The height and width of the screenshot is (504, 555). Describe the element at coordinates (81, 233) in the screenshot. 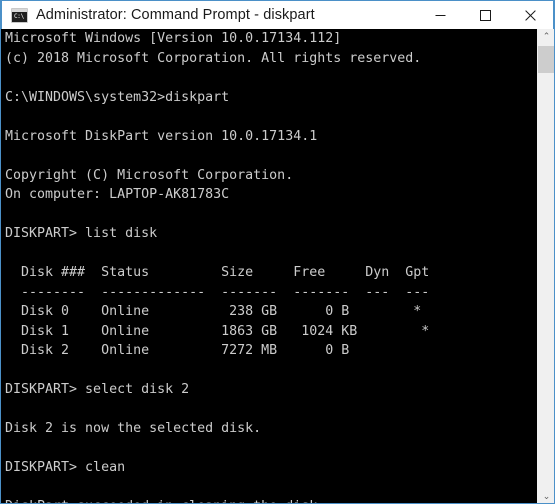

I see `console-line: DISKPART> list disk` at that location.